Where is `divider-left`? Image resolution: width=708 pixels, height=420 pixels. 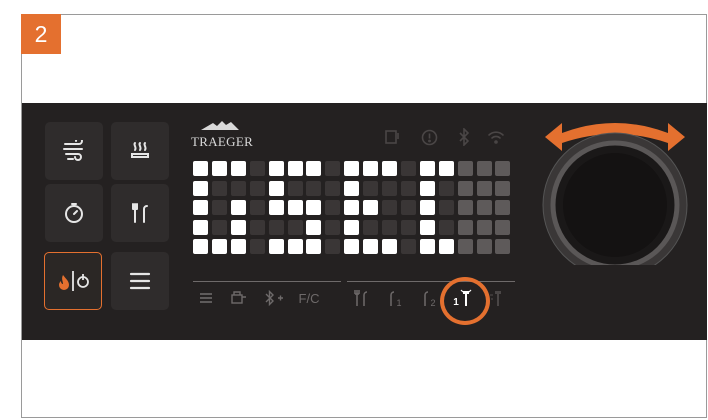
divider-left is located at coordinates (267, 281).